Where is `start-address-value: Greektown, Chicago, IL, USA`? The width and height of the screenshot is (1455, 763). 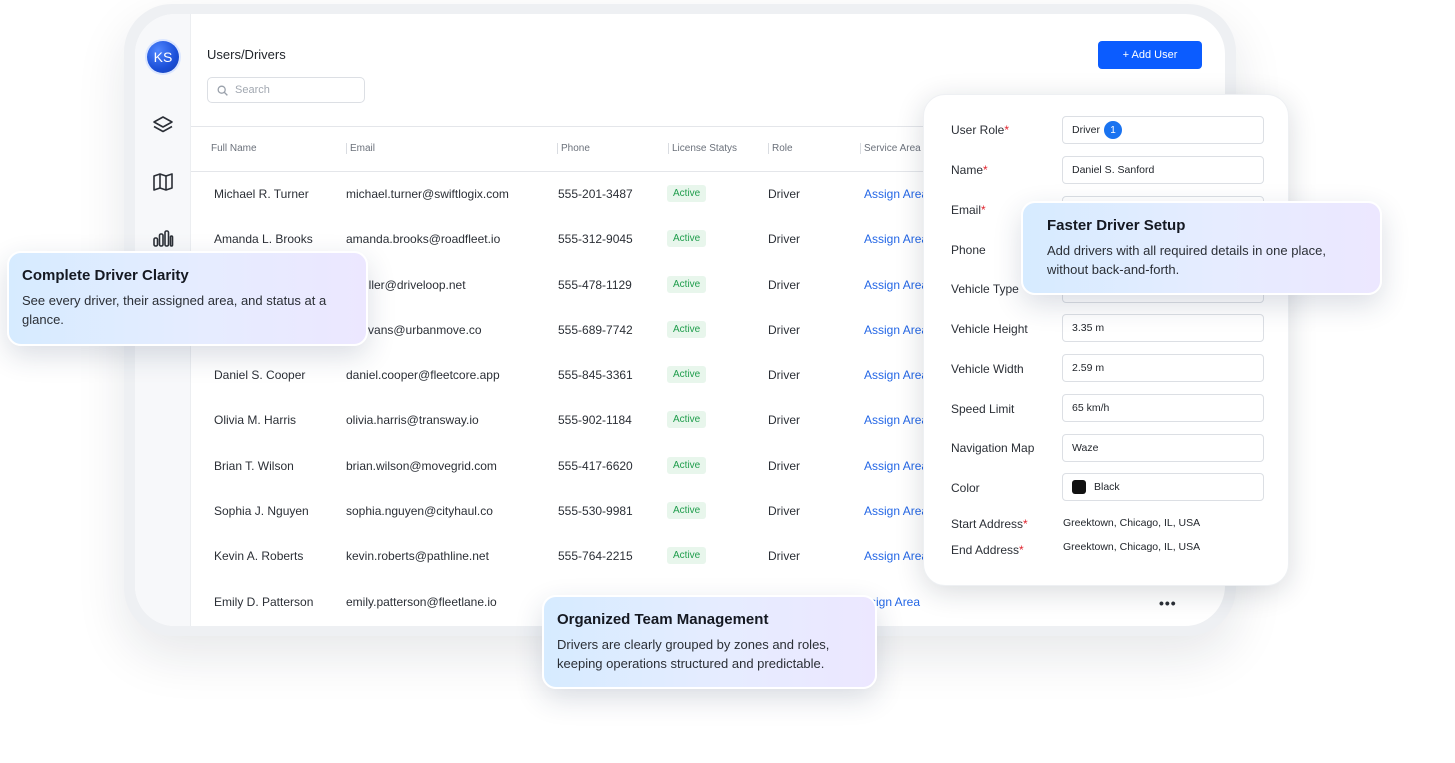 start-address-value: Greektown, Chicago, IL, USA is located at coordinates (1131, 523).